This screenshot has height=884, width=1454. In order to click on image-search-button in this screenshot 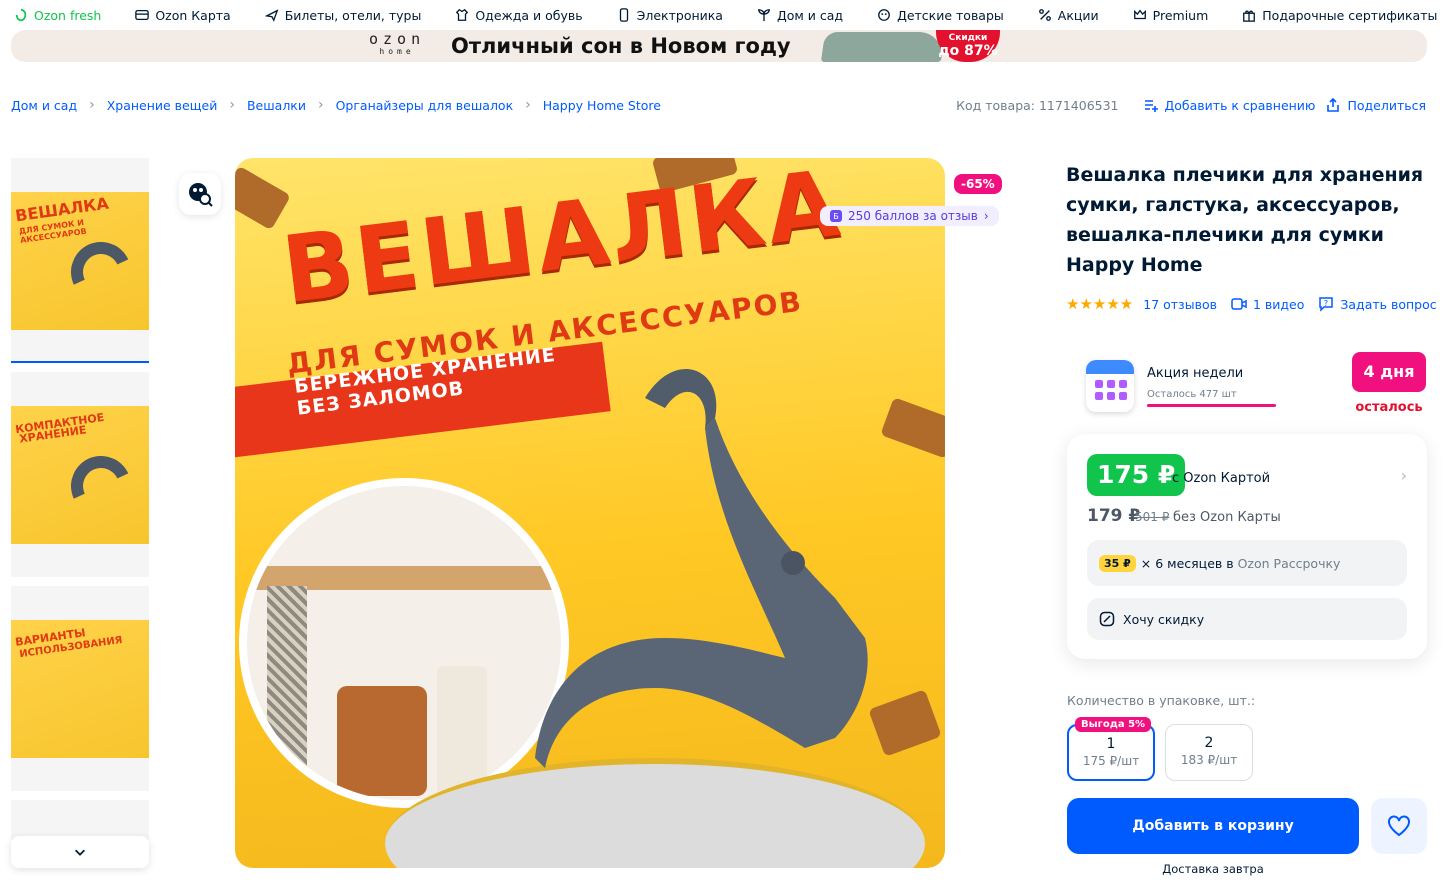, I will do `click(200, 194)`.